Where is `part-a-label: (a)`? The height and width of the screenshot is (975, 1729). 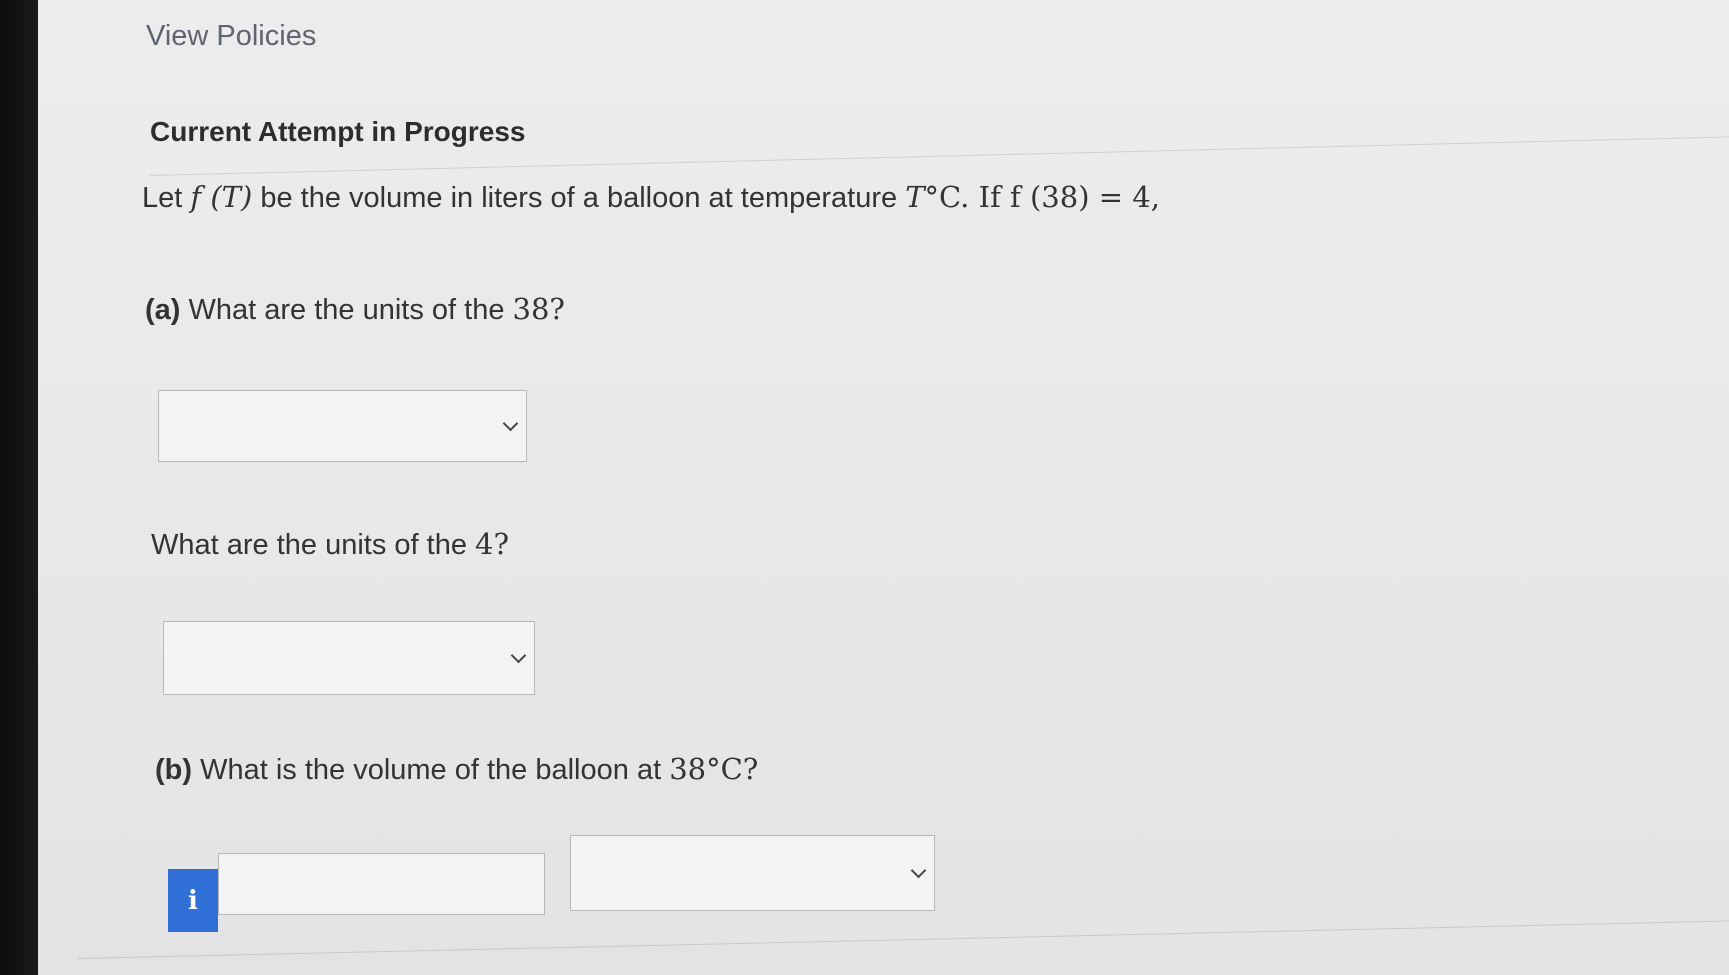 part-a-label: (a) is located at coordinates (163, 310).